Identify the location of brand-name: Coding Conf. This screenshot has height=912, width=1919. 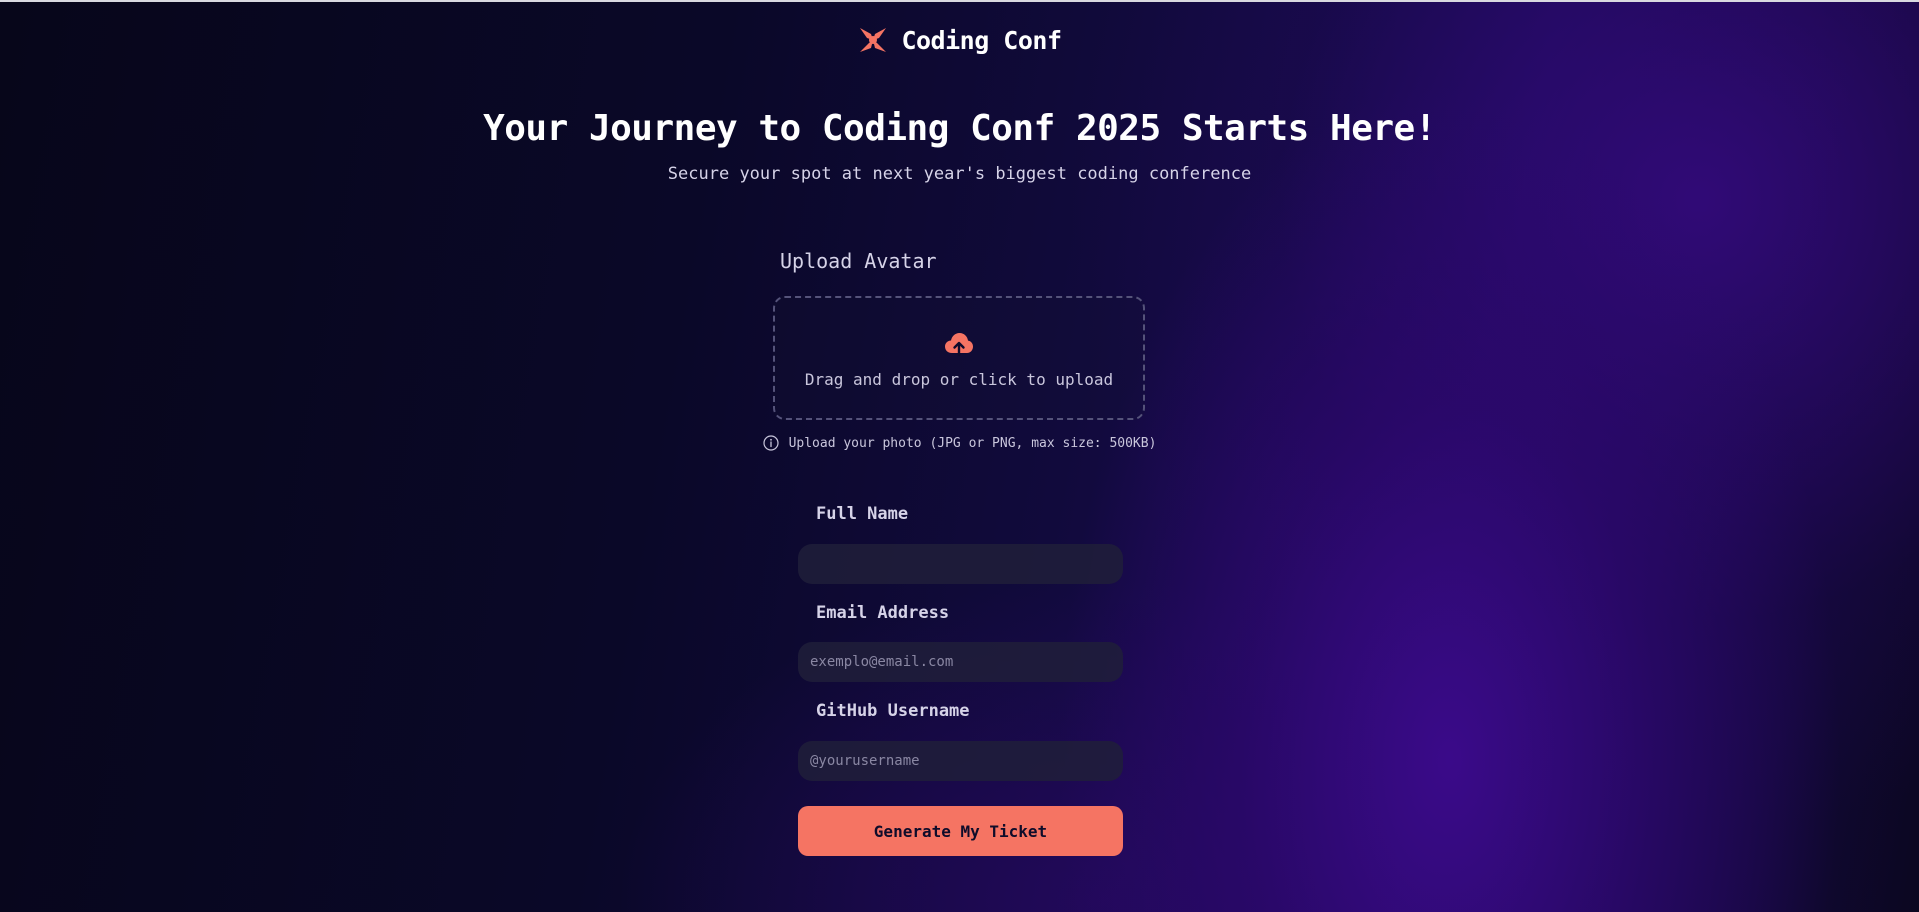
(981, 40).